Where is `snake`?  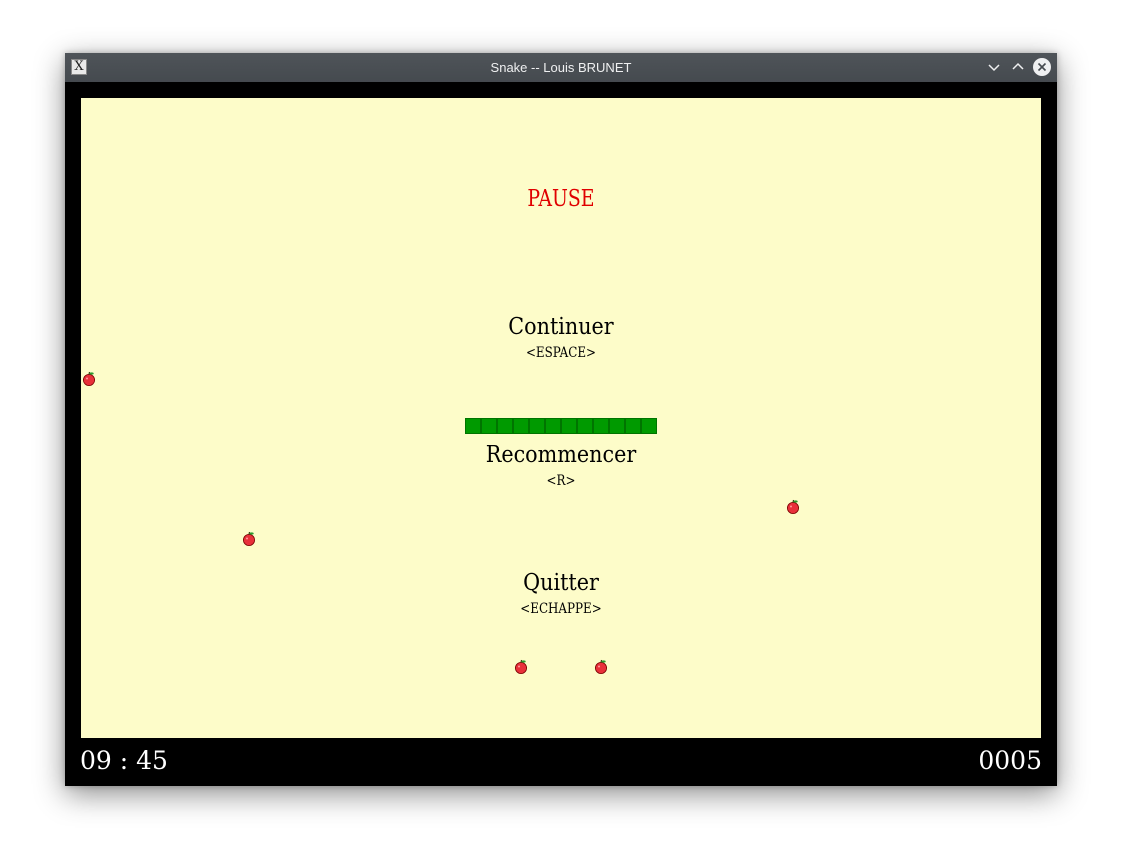
snake is located at coordinates (561, 426).